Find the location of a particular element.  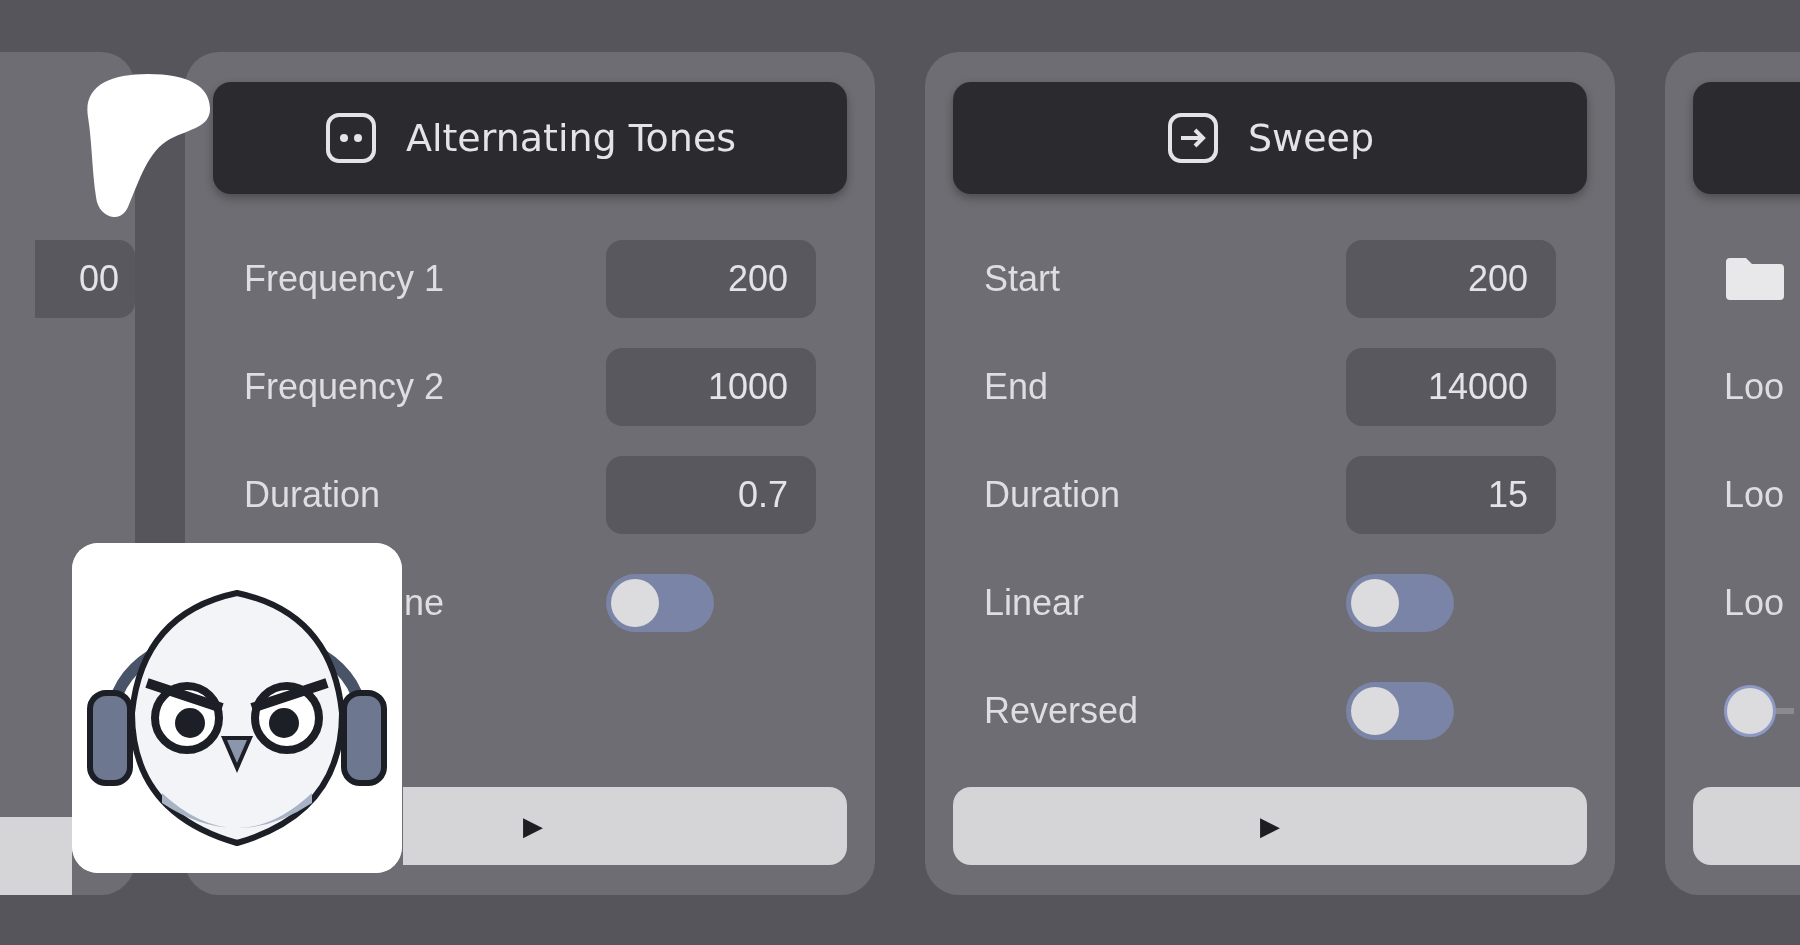

field-label: End is located at coordinates (1017, 387).